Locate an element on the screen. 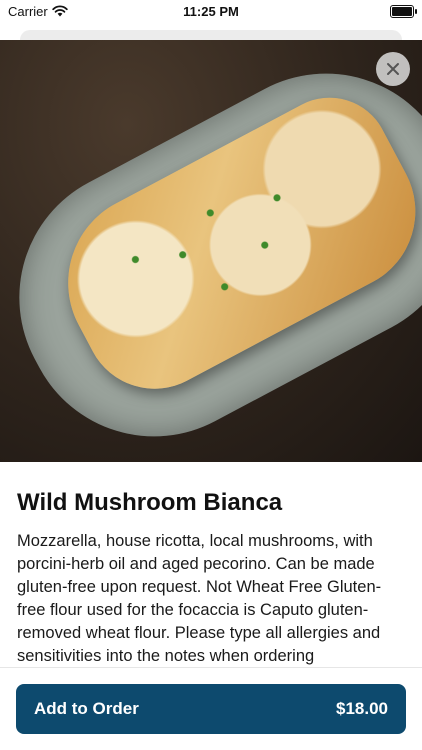 Image resolution: width=422 pixels, height=750 pixels. close-button is located at coordinates (393, 69).